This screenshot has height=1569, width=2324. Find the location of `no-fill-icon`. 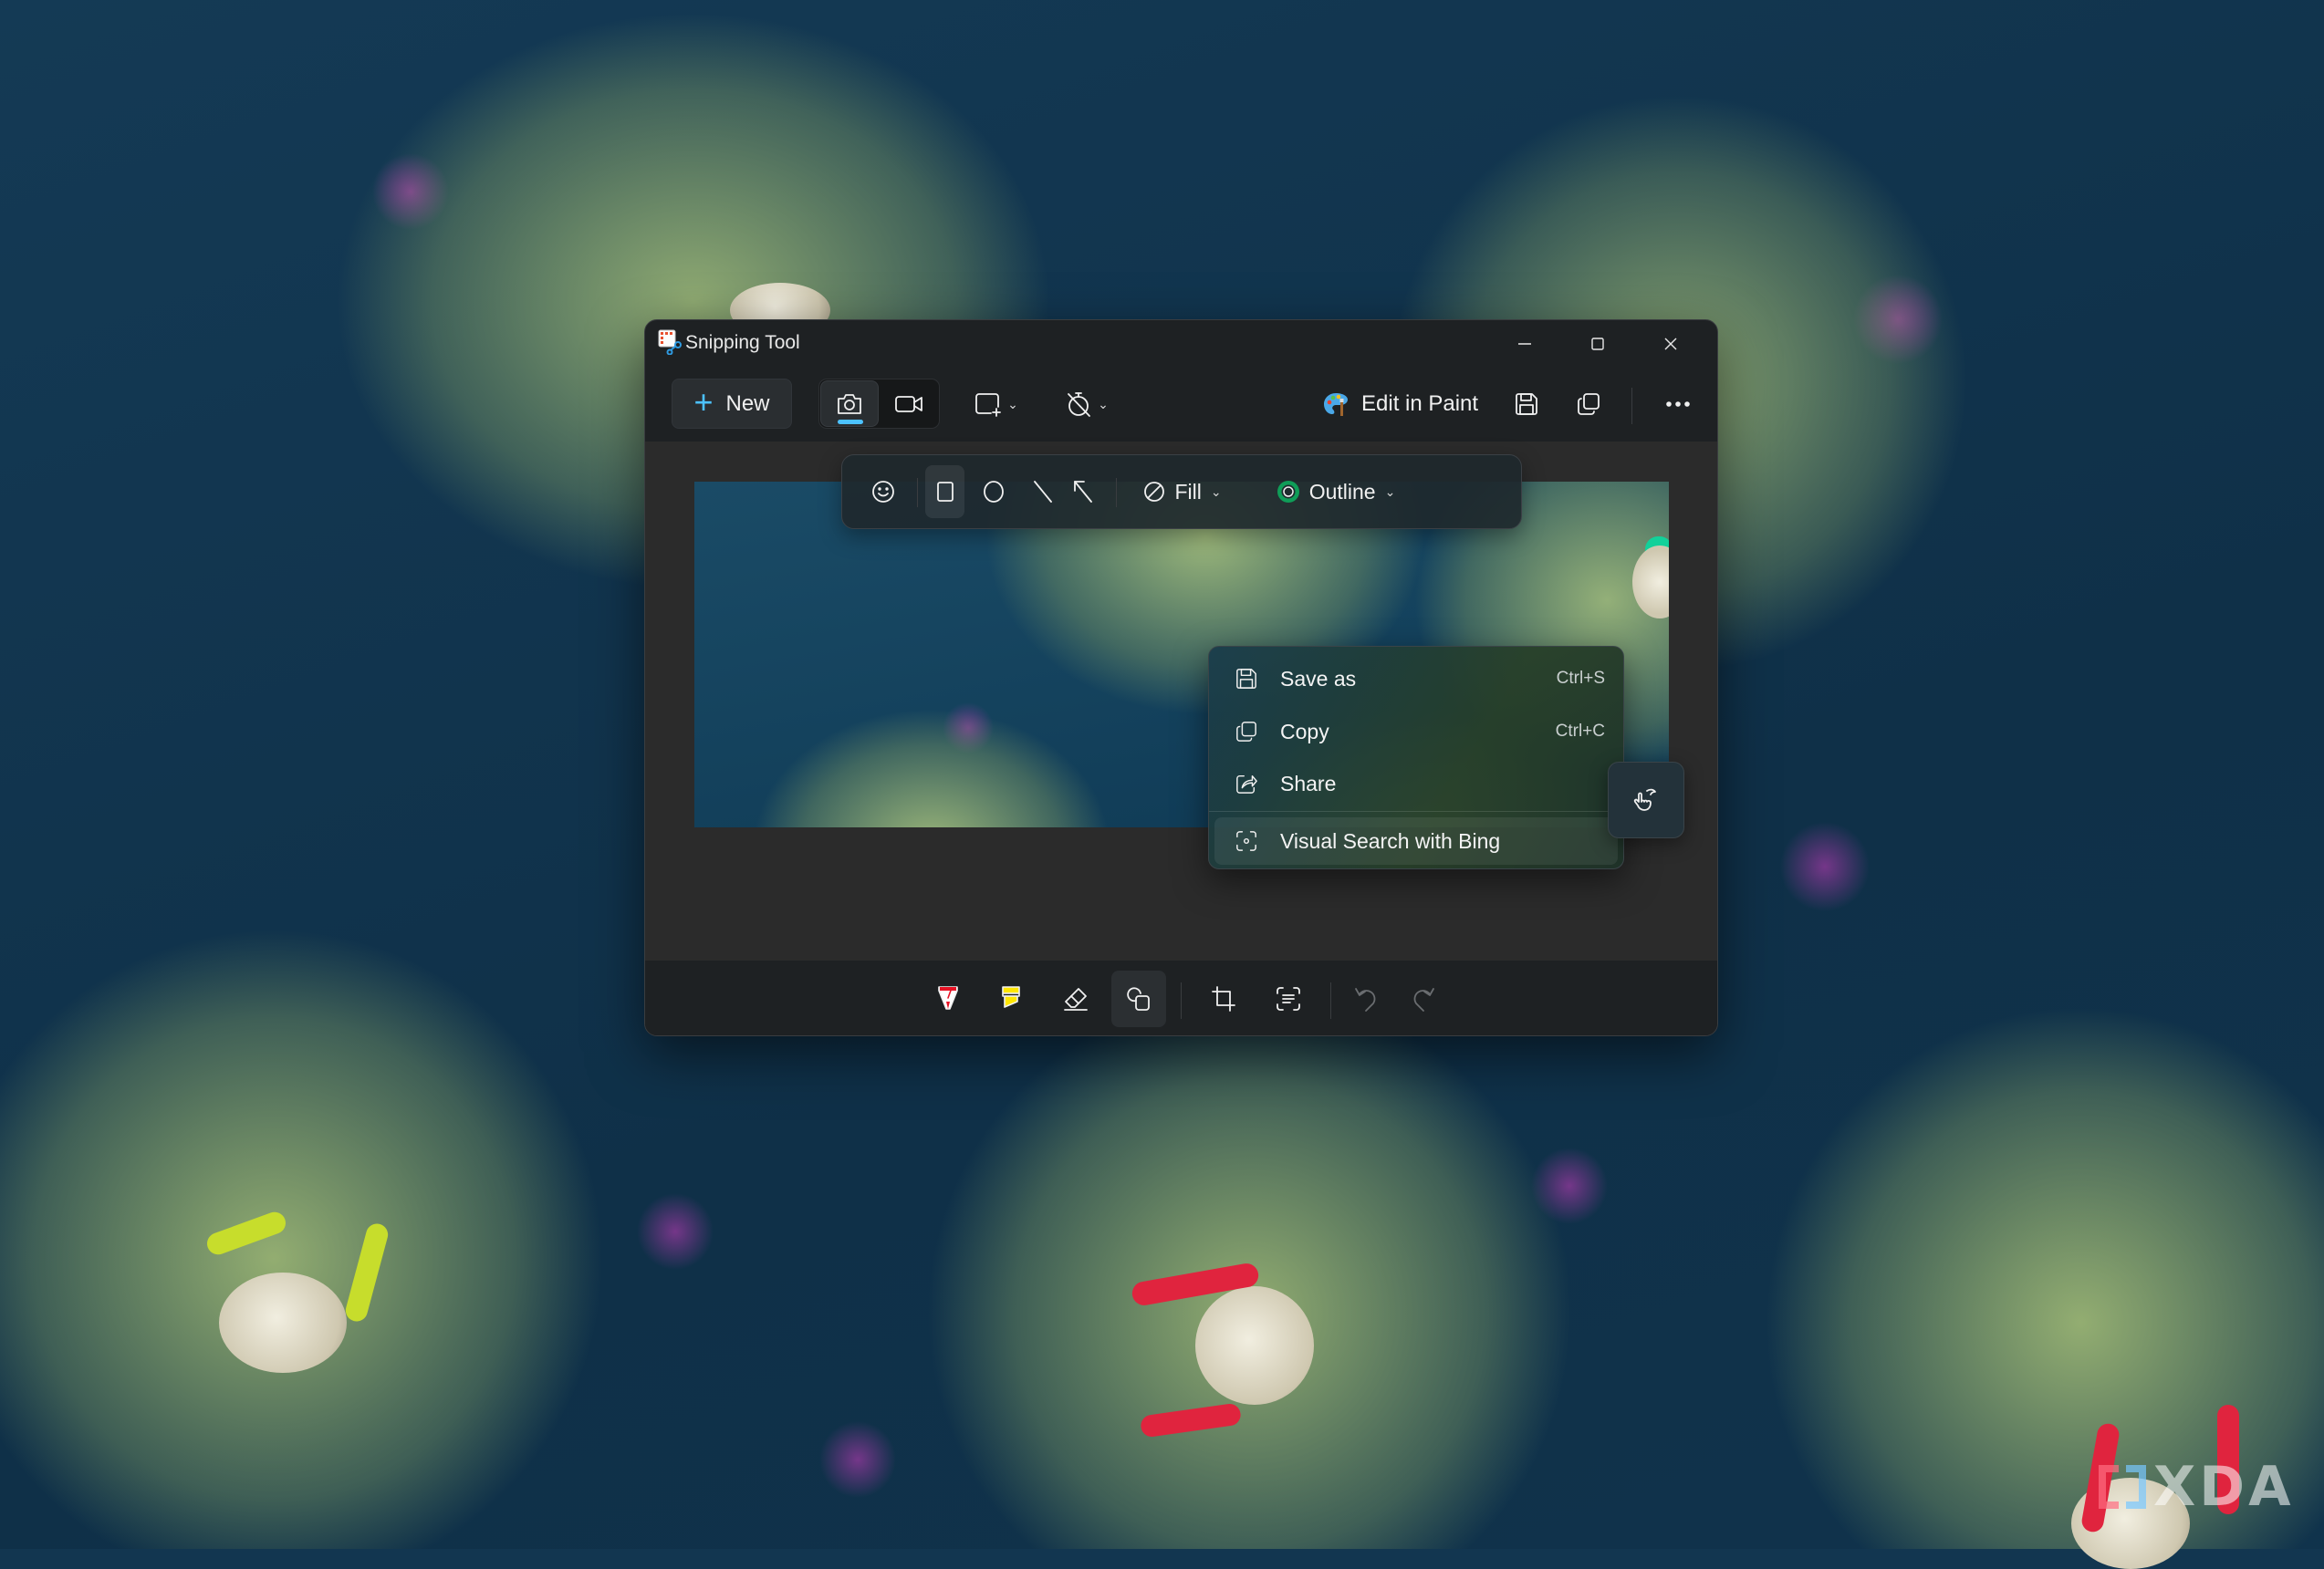

no-fill-icon is located at coordinates (1154, 492).